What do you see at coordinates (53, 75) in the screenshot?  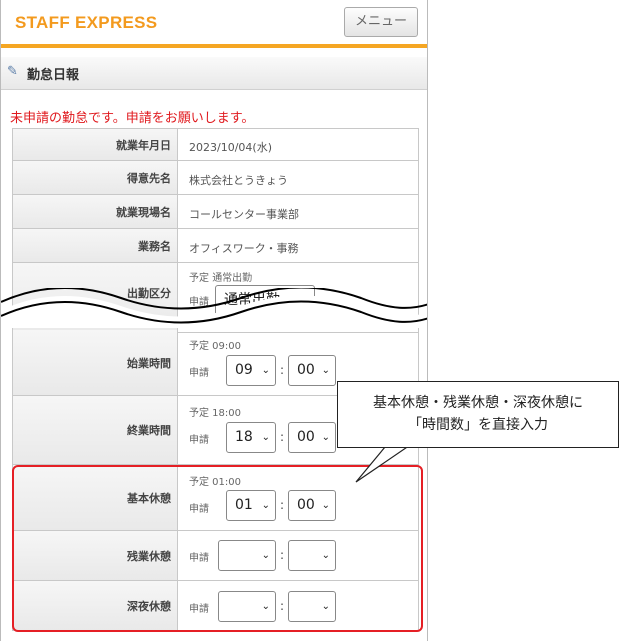 I see `section-title: 勤怠日報` at bounding box center [53, 75].